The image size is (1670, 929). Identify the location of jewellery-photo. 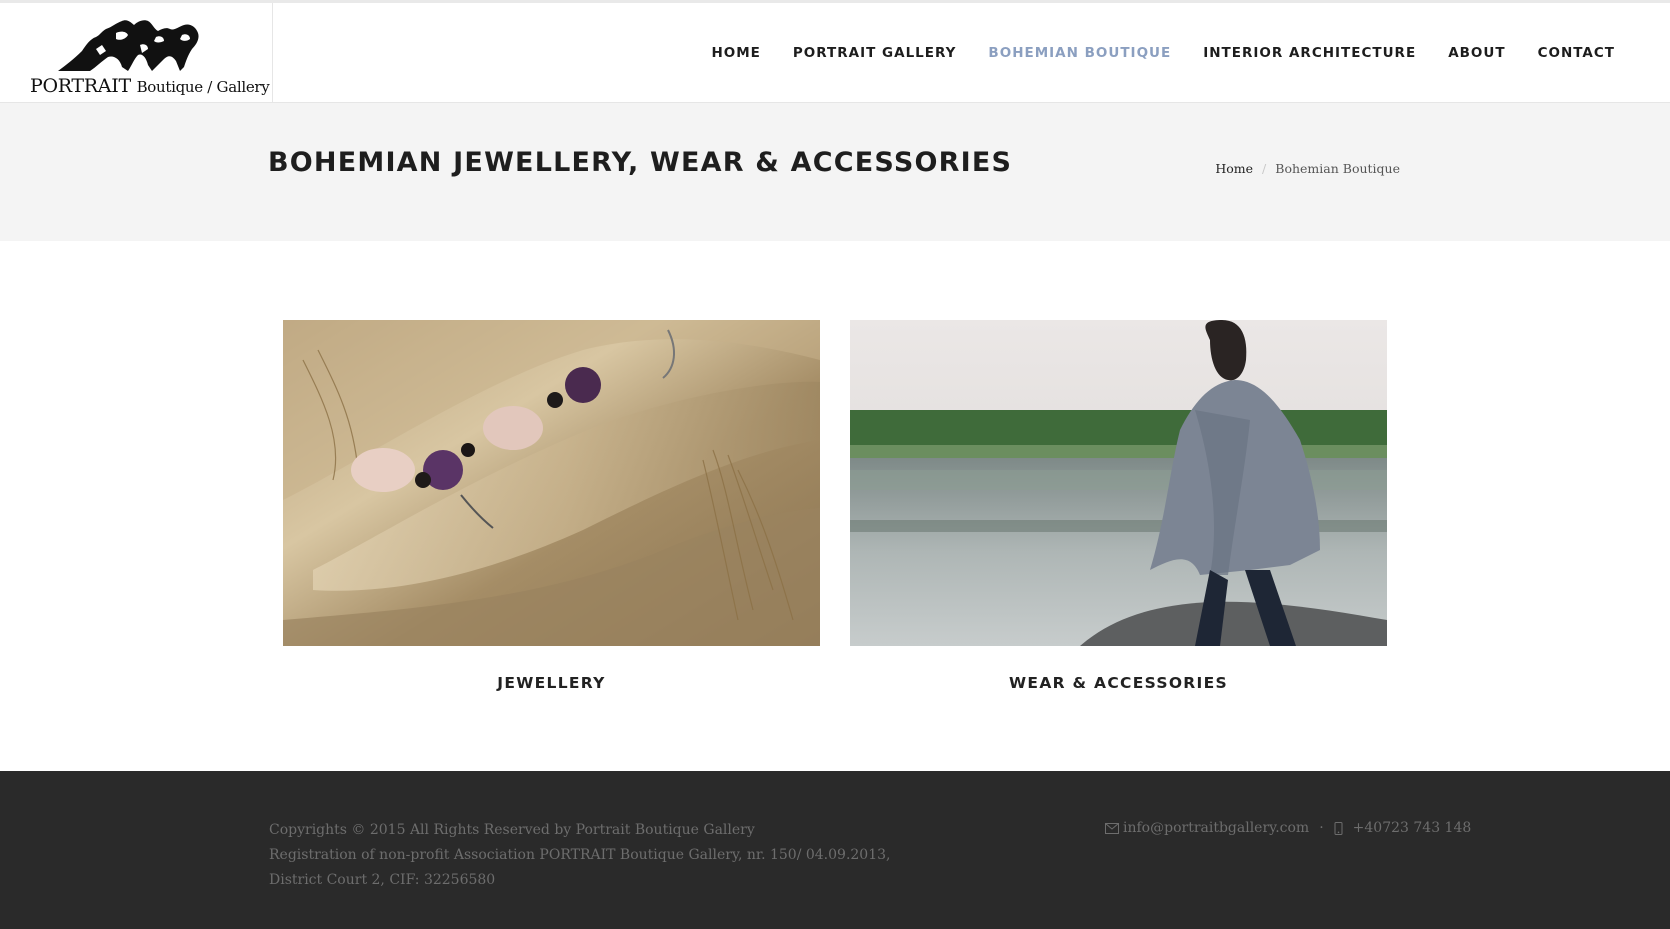
(551, 483).